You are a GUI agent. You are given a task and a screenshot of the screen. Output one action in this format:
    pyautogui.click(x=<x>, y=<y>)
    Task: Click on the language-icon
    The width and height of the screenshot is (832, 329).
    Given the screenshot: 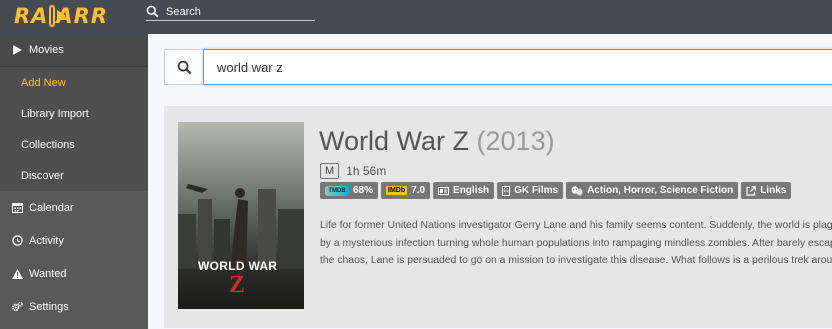 What is the action you would take?
    pyautogui.click(x=444, y=190)
    